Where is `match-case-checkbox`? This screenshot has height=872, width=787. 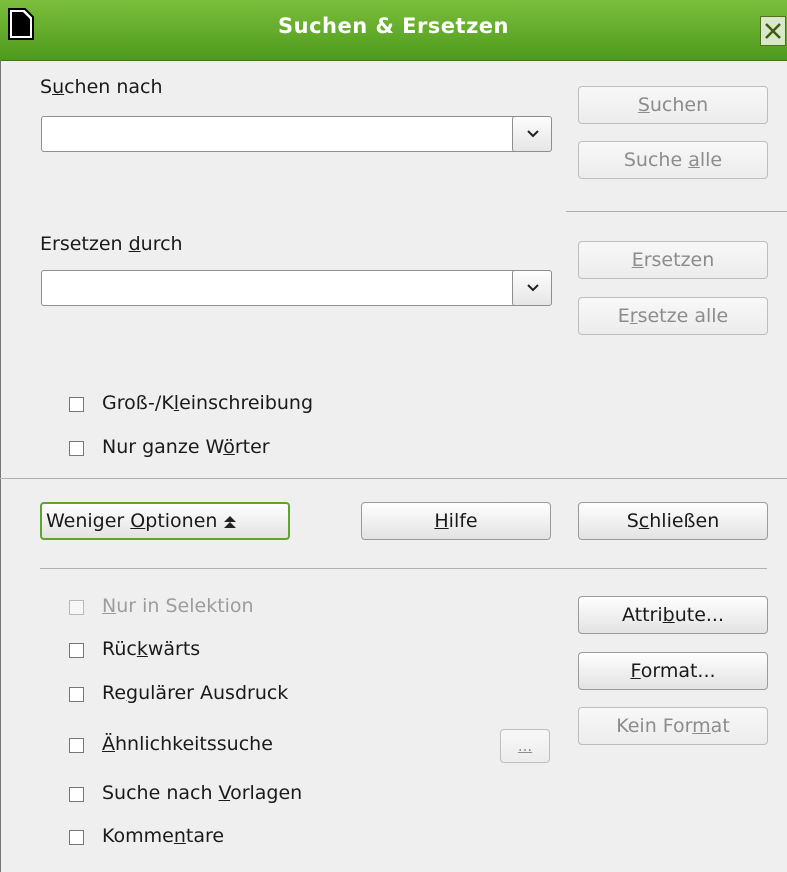 match-case-checkbox is located at coordinates (76, 404).